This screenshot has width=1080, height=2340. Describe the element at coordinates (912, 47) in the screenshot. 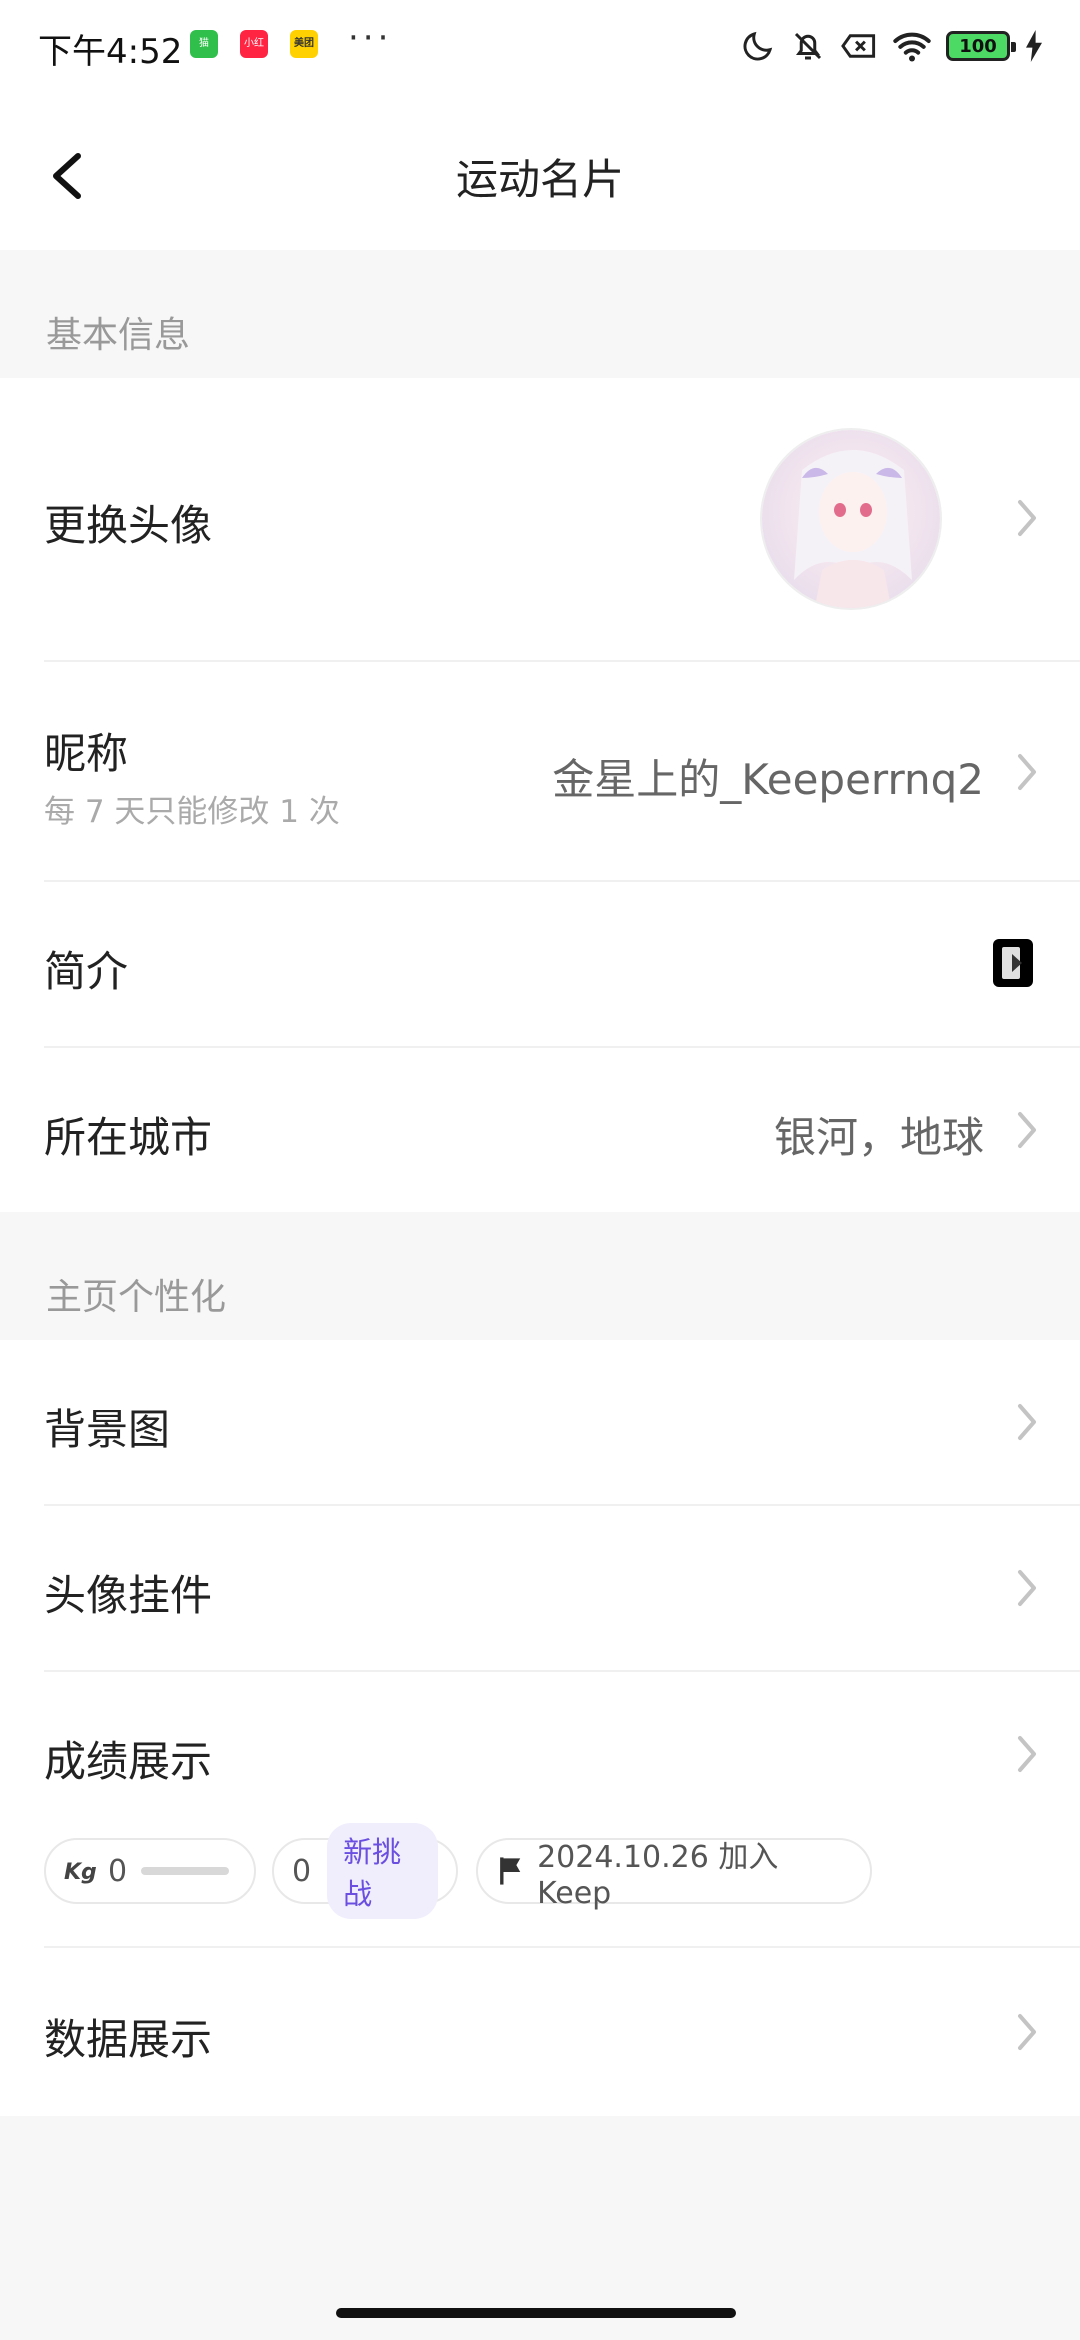

I see `wifi-icon` at that location.